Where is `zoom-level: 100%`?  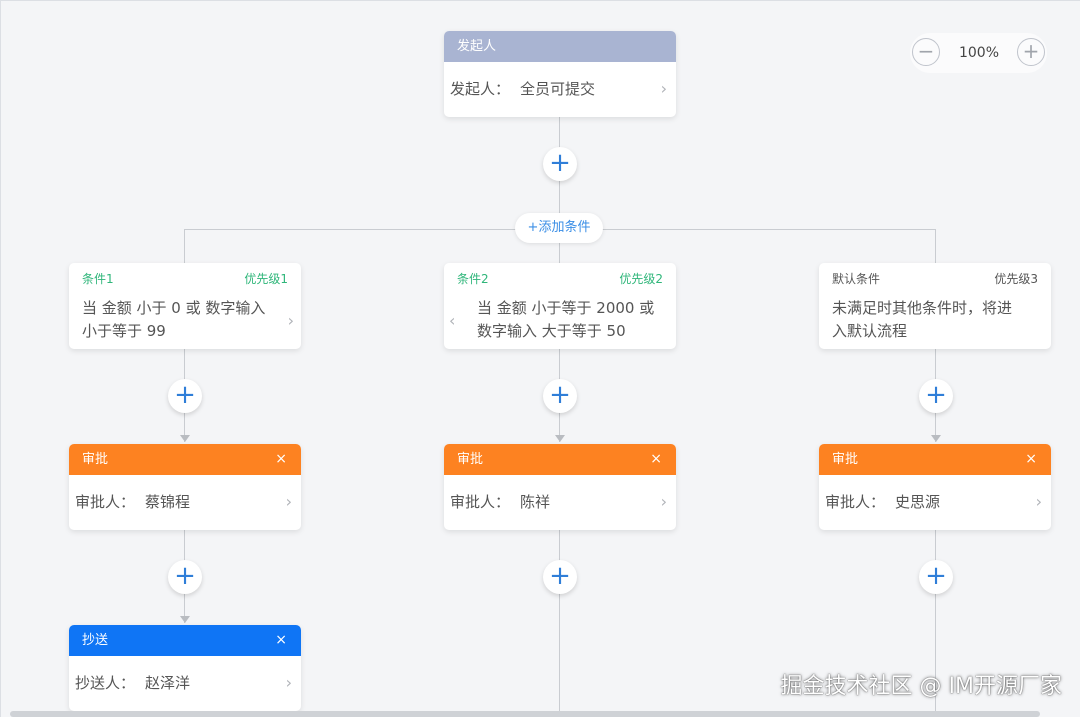
zoom-level: 100% is located at coordinates (979, 53).